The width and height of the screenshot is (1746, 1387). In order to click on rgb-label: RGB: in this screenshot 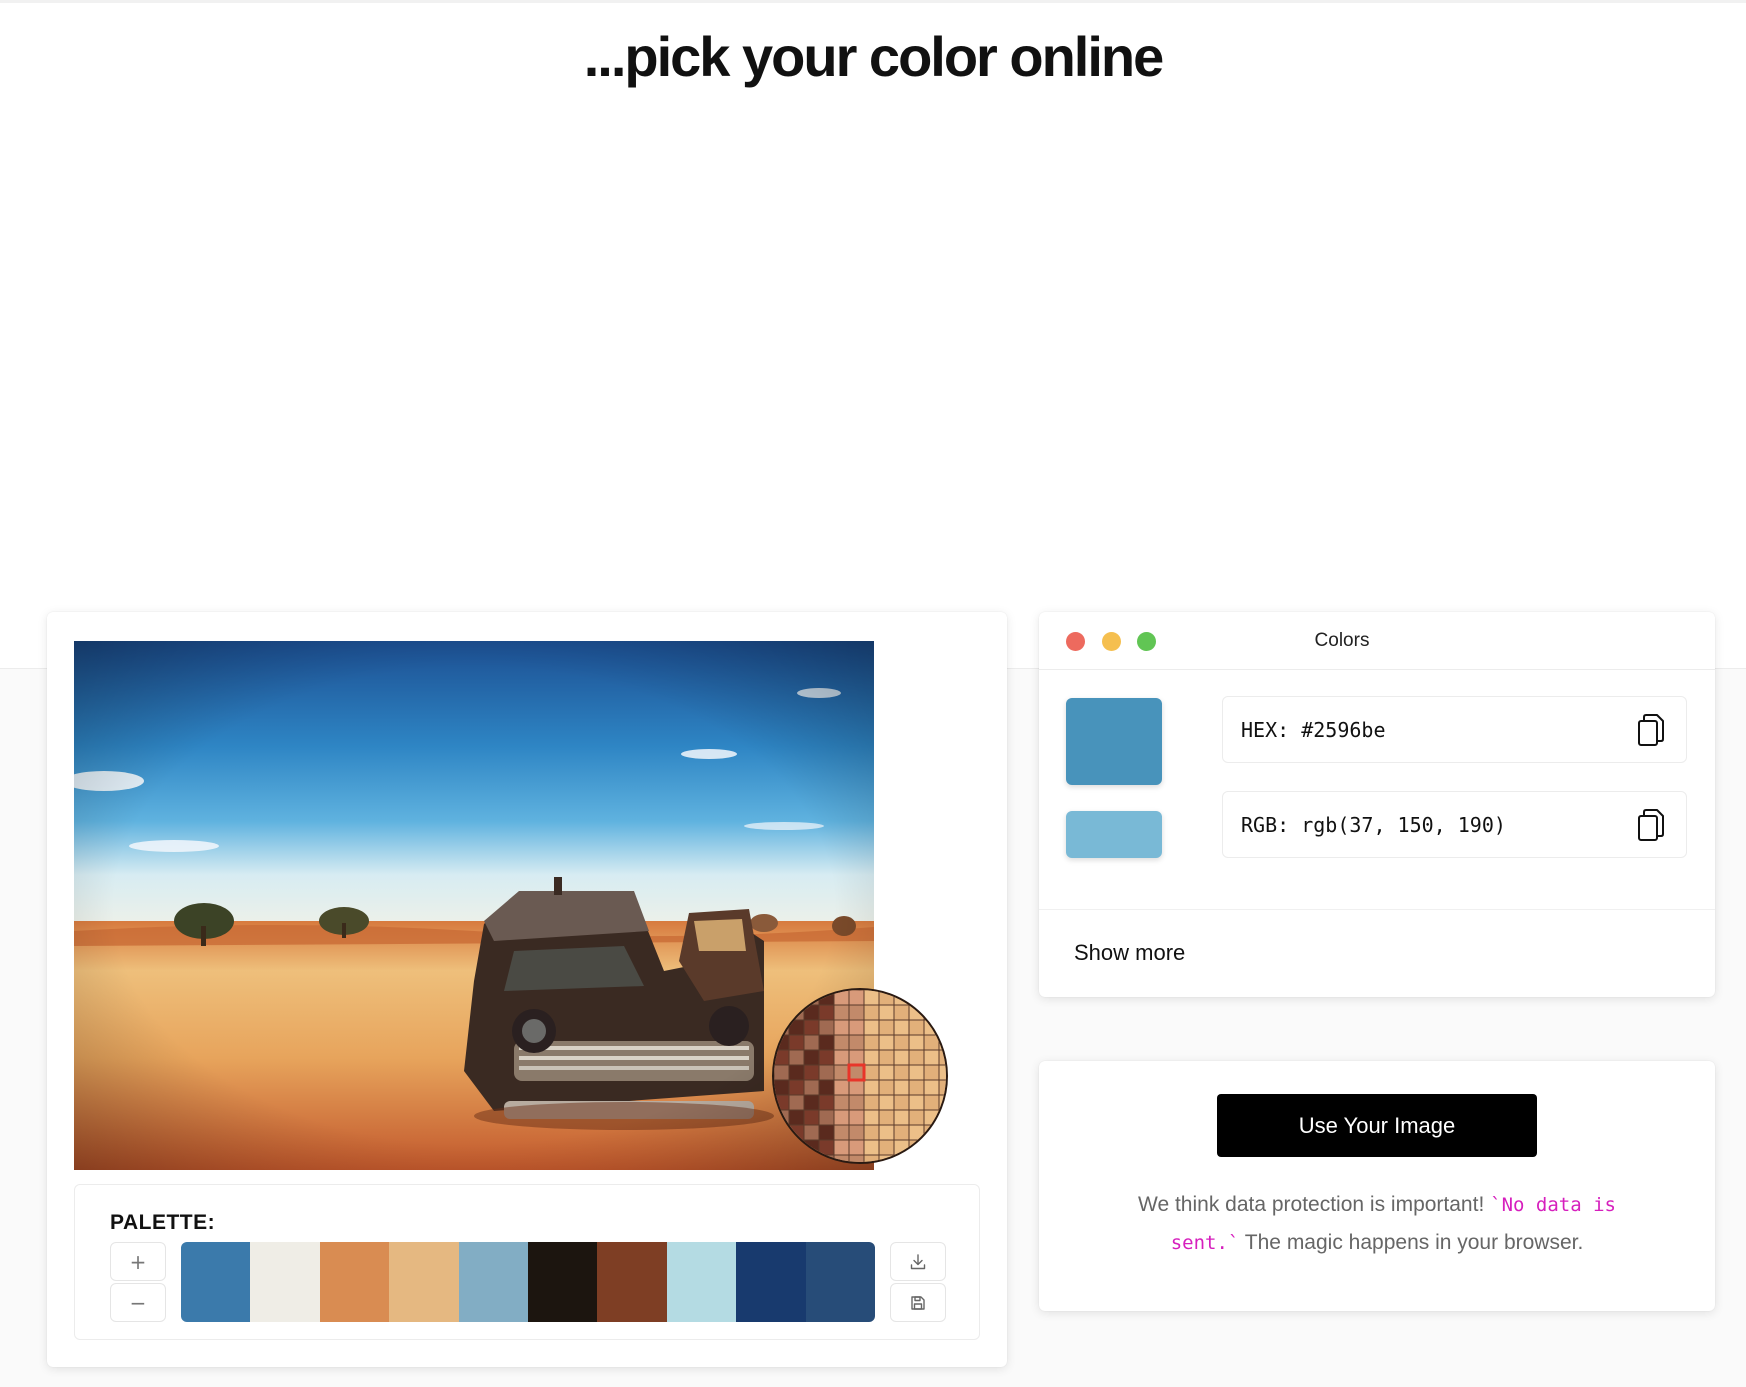, I will do `click(1265, 825)`.